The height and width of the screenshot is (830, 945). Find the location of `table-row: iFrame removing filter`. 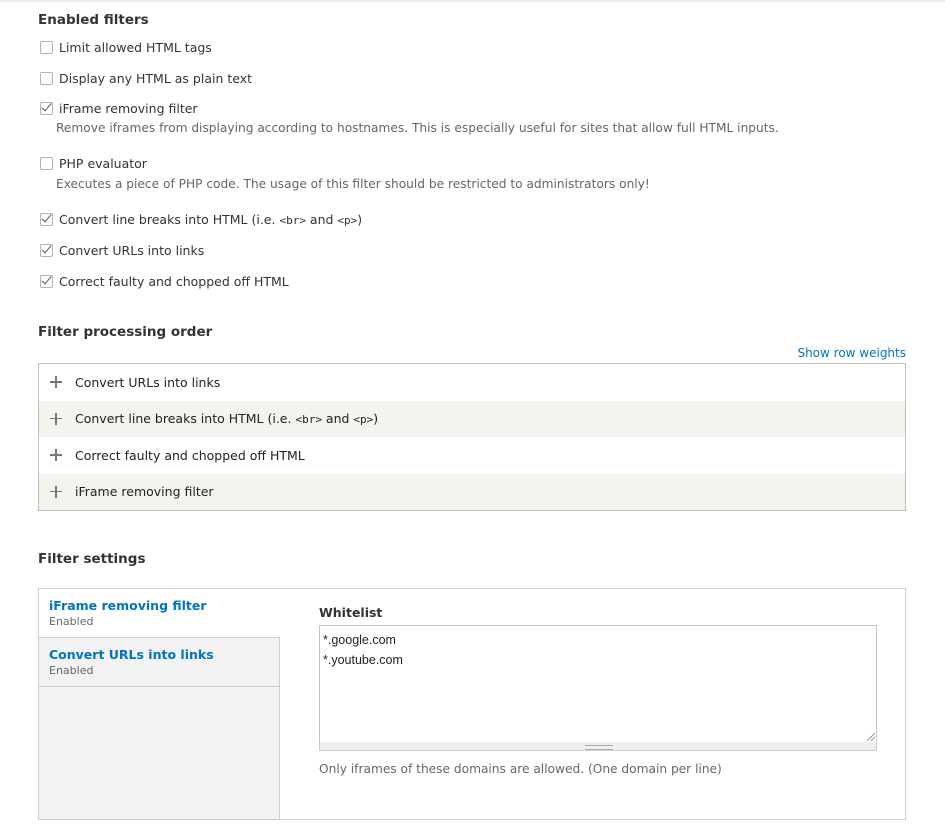

table-row: iFrame removing filter is located at coordinates (472, 491).